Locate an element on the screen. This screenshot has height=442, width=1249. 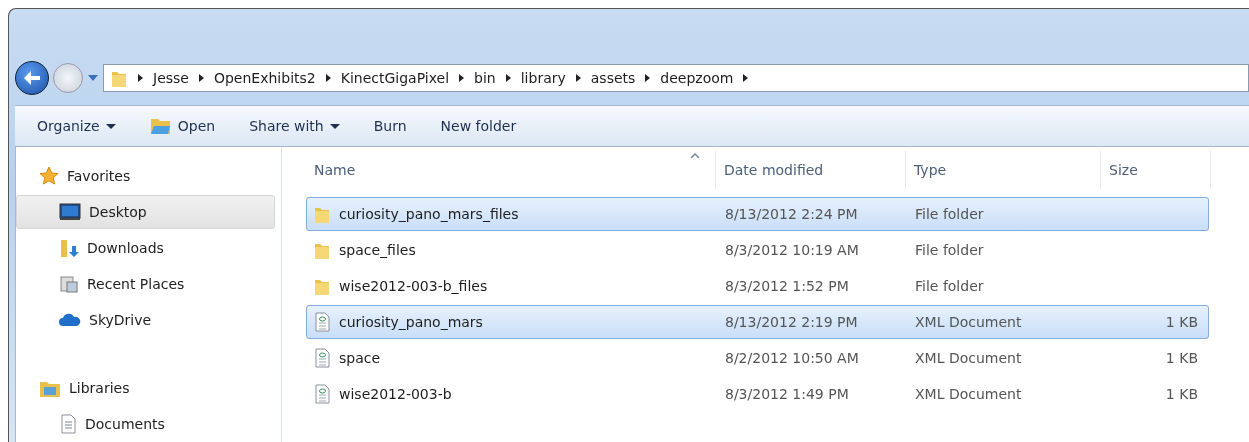
back-button is located at coordinates (32, 78).